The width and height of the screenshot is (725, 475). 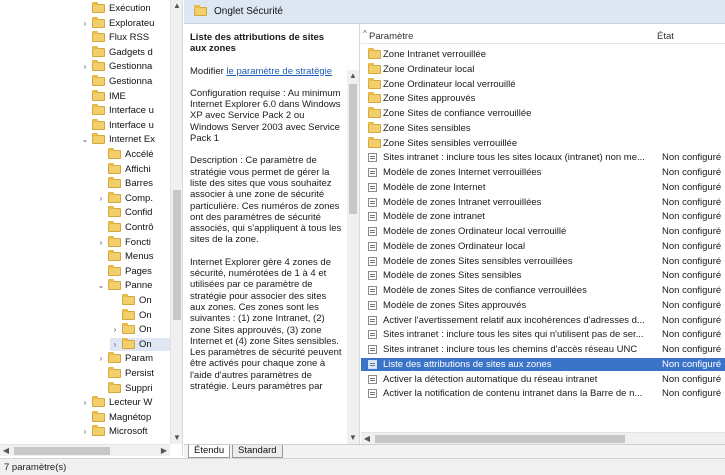 What do you see at coordinates (543, 187) in the screenshot?
I see `setting-row: Modèle de zone Internet Non configuré` at bounding box center [543, 187].